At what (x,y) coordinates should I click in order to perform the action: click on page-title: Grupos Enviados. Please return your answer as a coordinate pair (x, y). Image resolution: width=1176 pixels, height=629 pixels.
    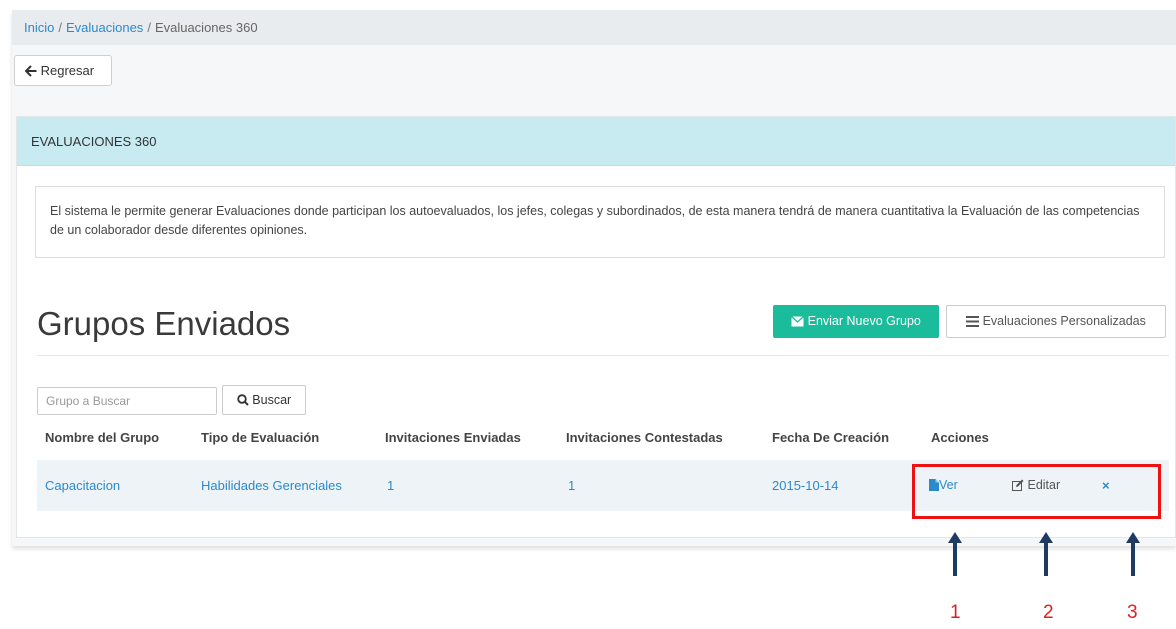
    Looking at the image, I should click on (164, 323).